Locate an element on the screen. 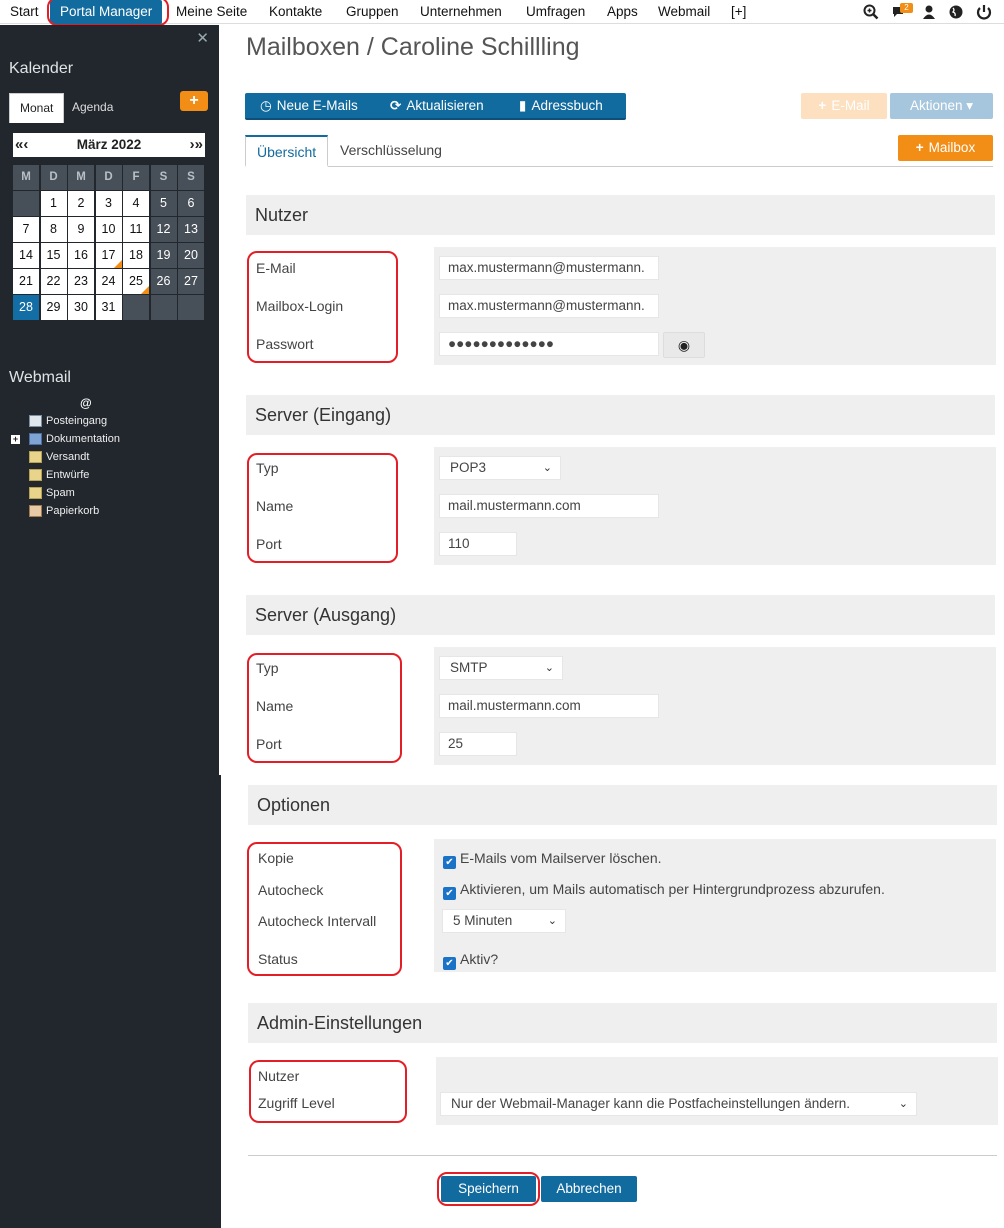 This screenshot has width=1004, height=1228. add-mailbox-button: + Mailbox is located at coordinates (945, 148).